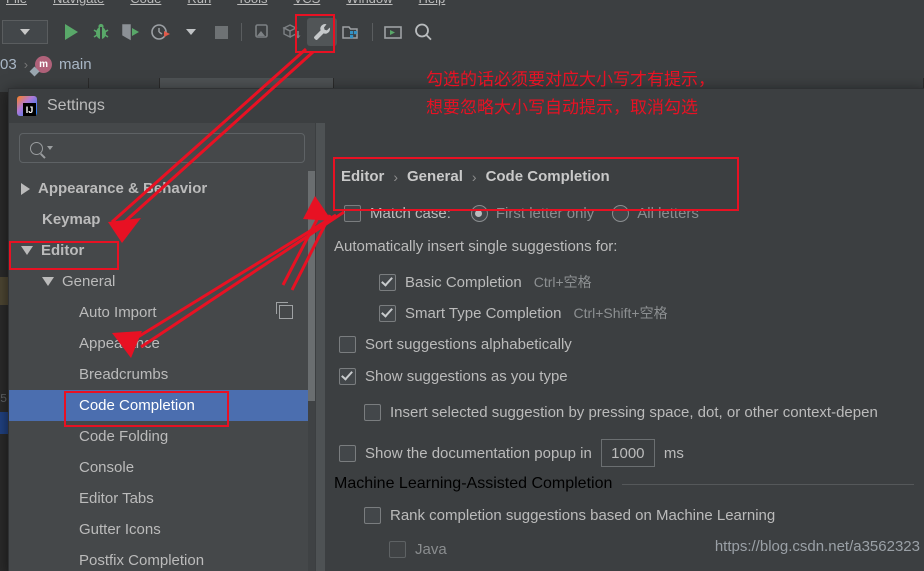 This screenshot has height=571, width=924. Describe the element at coordinates (25, 32) in the screenshot. I see `run-configuration-combo` at that location.